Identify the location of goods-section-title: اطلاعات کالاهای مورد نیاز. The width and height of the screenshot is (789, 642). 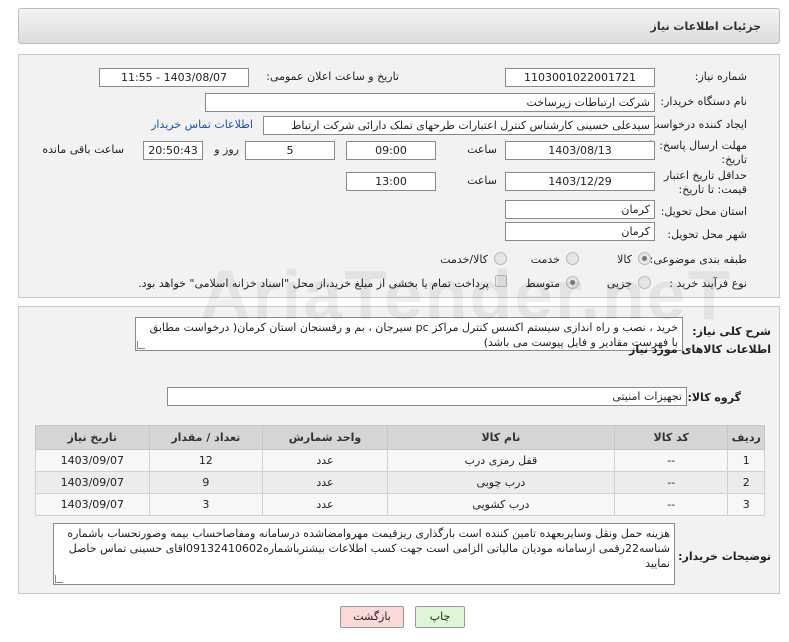
(700, 349).